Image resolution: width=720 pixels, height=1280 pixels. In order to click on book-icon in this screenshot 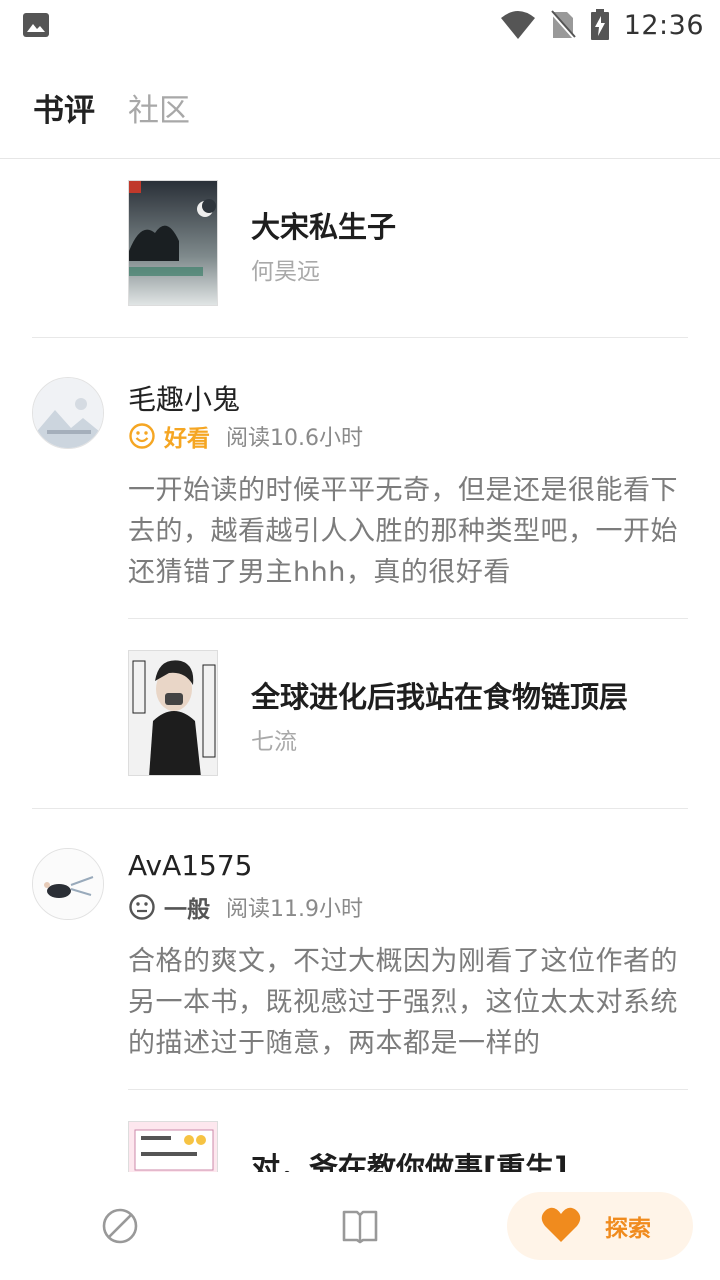, I will do `click(360, 1226)`.